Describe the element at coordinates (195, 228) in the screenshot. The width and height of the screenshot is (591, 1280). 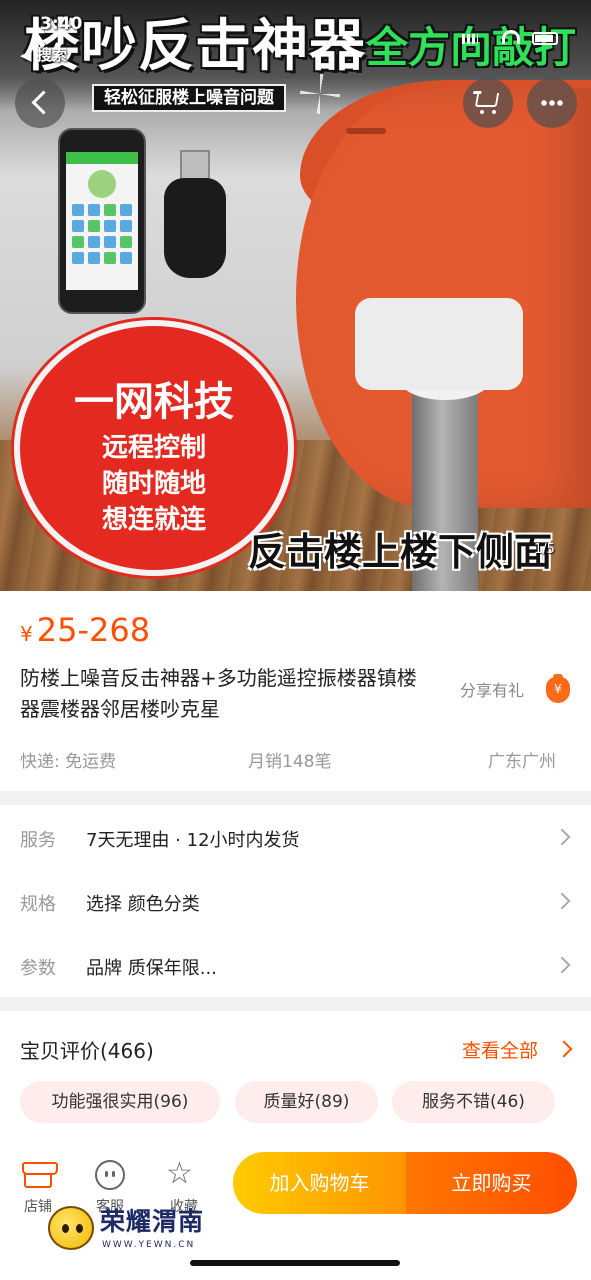
I see `usb-dongle` at that location.